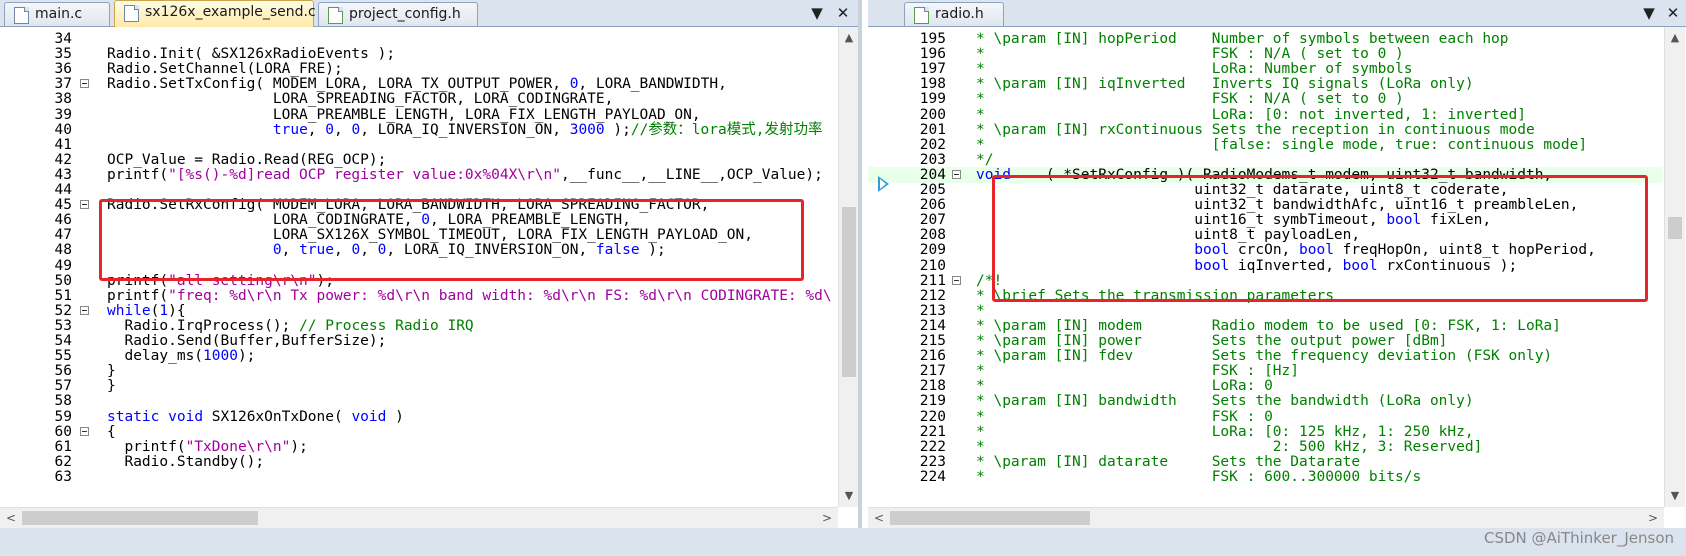 The width and height of the screenshot is (1686, 556). Describe the element at coordinates (1265, 477) in the screenshot. I see `code-line: 224 * FSK : 600..300000 bits/s` at that location.